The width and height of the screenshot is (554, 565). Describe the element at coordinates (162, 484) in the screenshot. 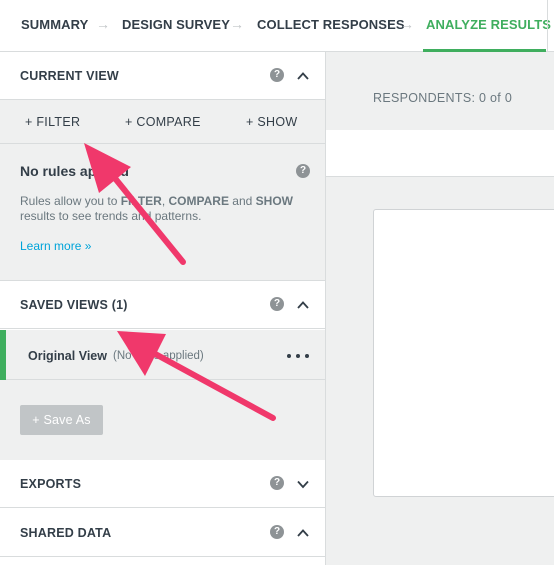

I see `exports-header: EXPORTS ?` at that location.